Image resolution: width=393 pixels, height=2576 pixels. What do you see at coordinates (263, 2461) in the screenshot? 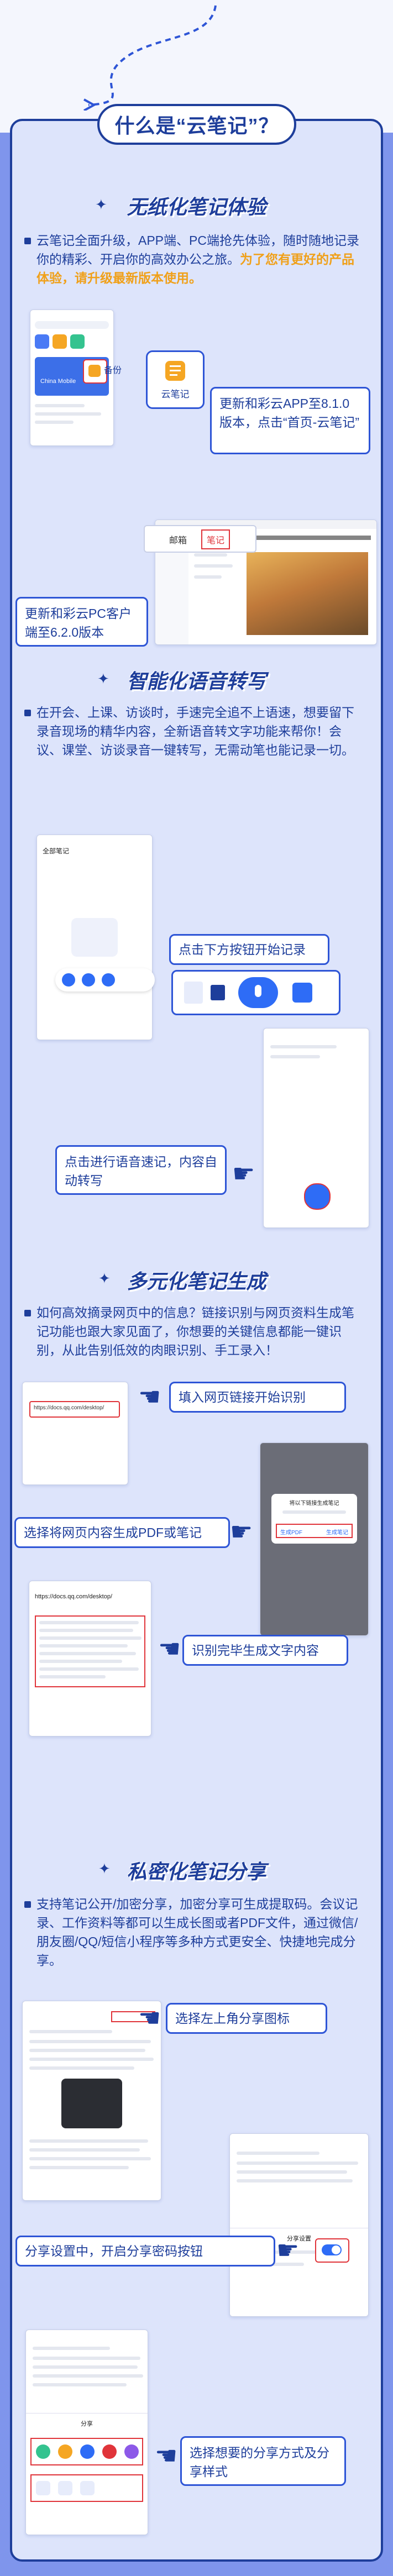
I see `callout-share-style: 选择想要的分享方式及分享样式` at bounding box center [263, 2461].